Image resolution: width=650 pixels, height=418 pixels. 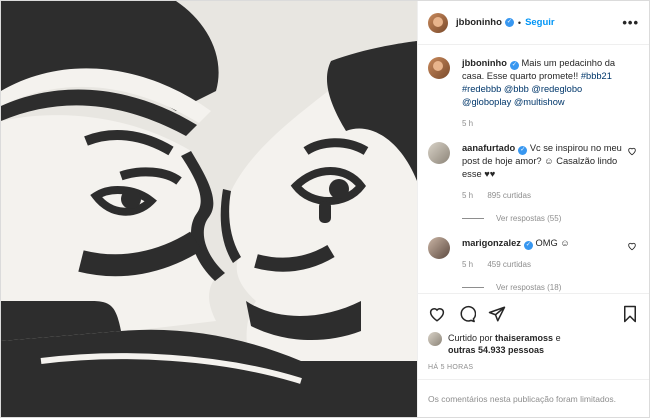 What do you see at coordinates (542, 195) in the screenshot?
I see `comment-meta: 5 h 895 curtidas` at bounding box center [542, 195].